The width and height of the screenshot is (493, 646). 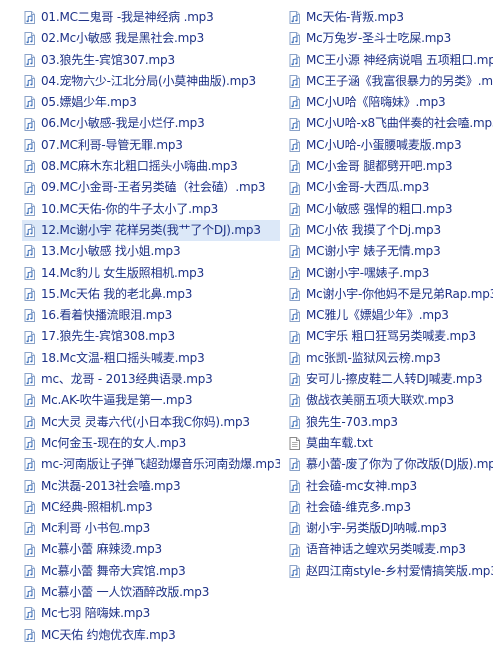 I want to click on file-name: 07.MC利哥-导管无罪.mp3, so click(x=112, y=144).